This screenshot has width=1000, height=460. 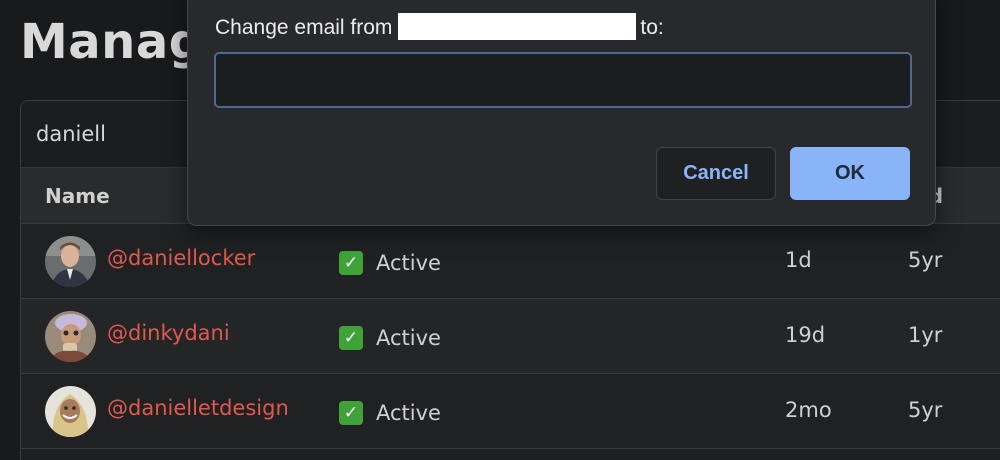 I want to click on ok-button: OK, so click(x=850, y=173).